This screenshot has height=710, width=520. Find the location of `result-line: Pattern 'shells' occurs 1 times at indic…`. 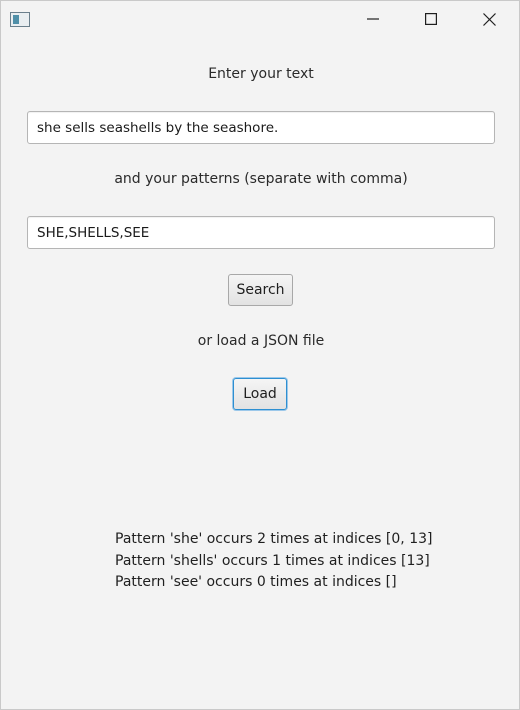

result-line: Pattern 'shells' occurs 1 times at indic… is located at coordinates (272, 560).